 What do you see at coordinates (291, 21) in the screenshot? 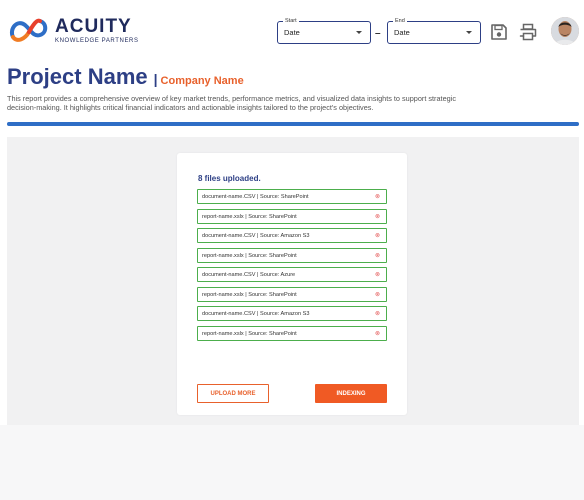
I see `start-date-label: Start` at bounding box center [291, 21].